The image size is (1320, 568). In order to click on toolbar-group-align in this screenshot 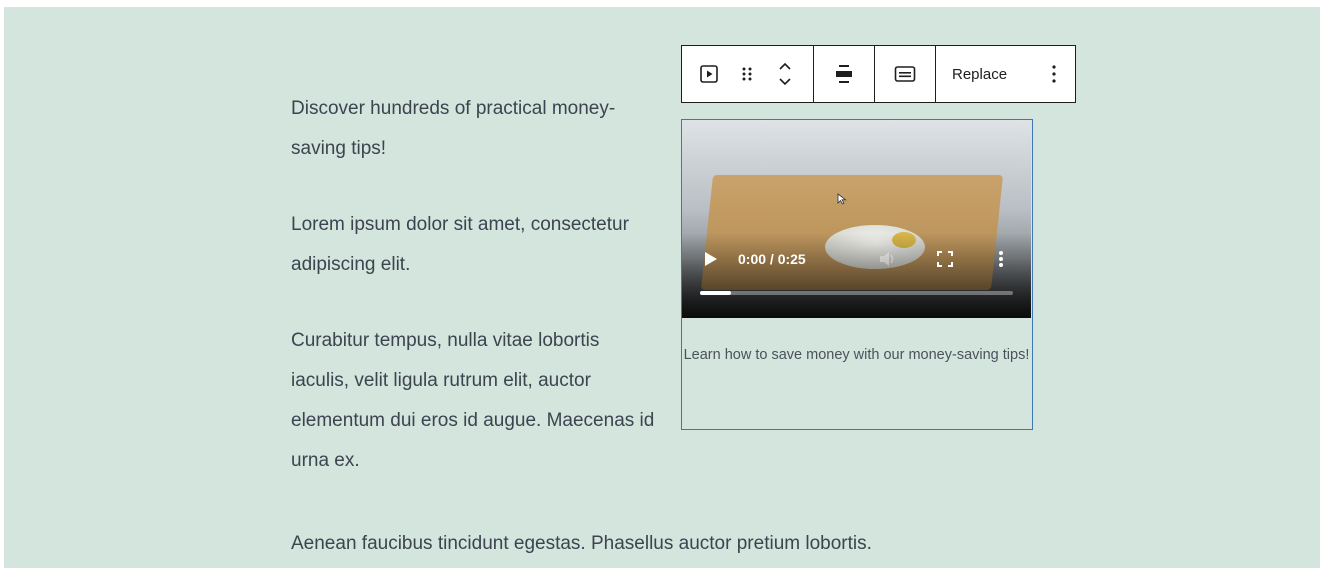, I will do `click(844, 74)`.